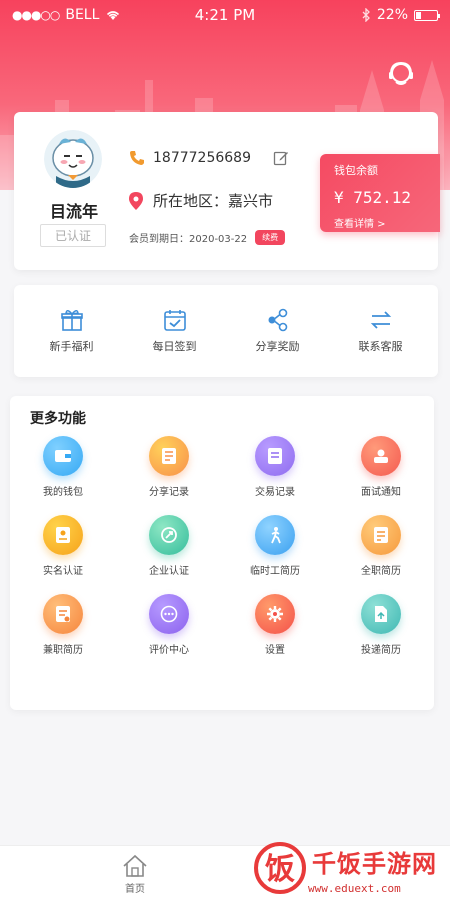 This screenshot has width=450, height=900. I want to click on edit-icon, so click(281, 158).